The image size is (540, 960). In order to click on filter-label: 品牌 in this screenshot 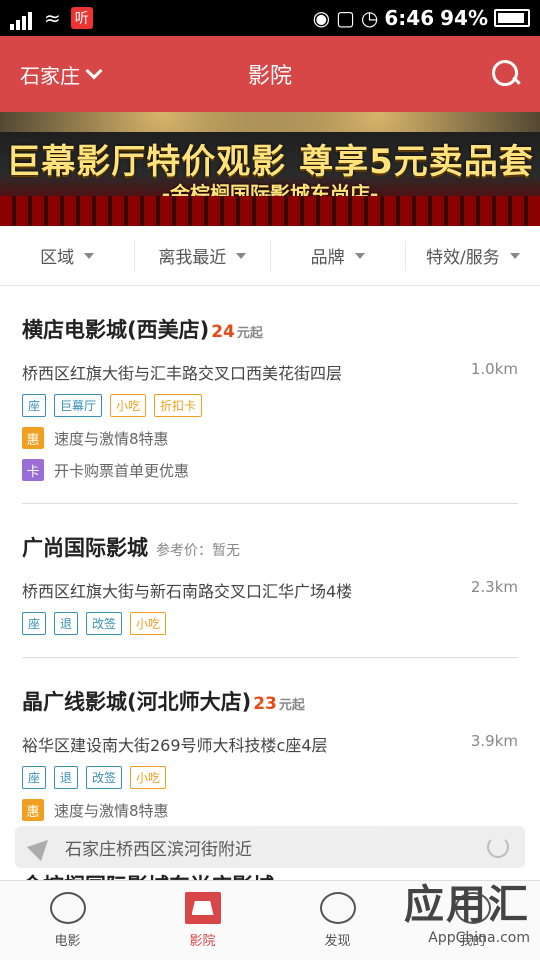, I will do `click(327, 258)`.